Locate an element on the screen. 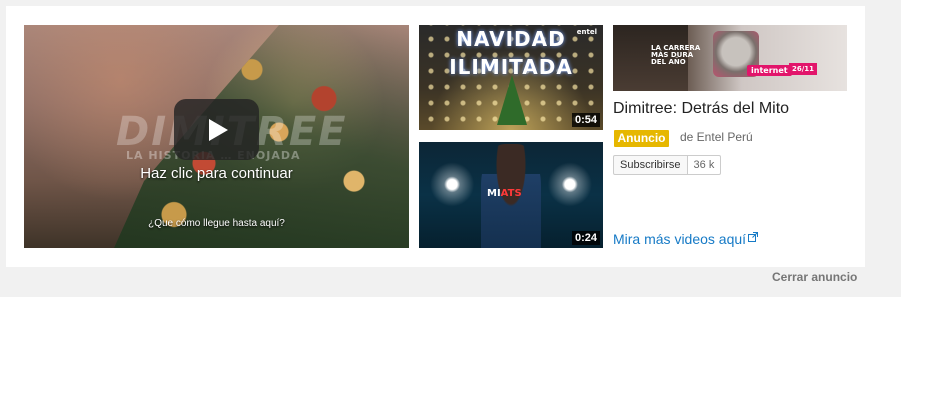 This screenshot has height=420, width=942. video-thumbnail-navidad: NAVIDAD ILIMITADA entel 0:54 is located at coordinates (511, 77).